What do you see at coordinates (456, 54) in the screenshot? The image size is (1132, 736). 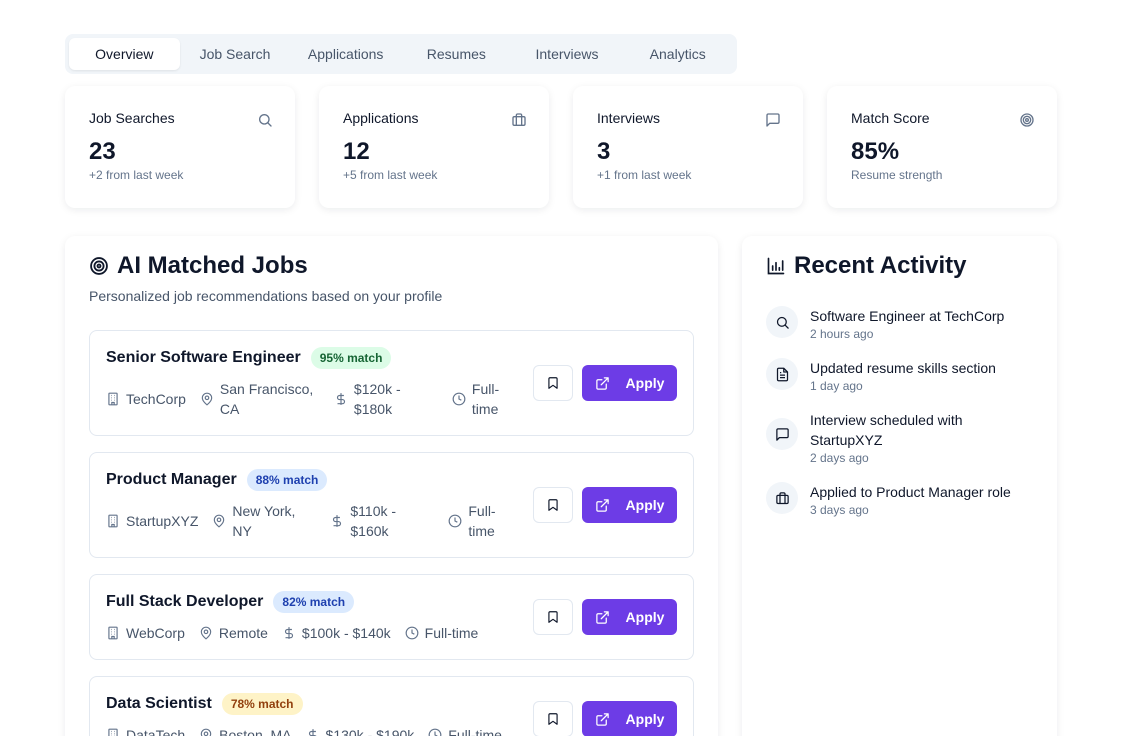 I see `tab-resumes: Resumes` at bounding box center [456, 54].